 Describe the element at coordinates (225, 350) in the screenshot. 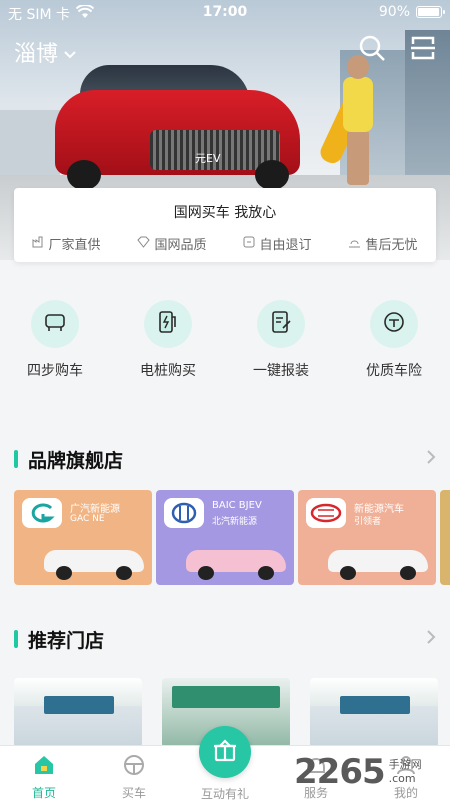

I see `quick-actions: 四步购车 电桩购买 一键报装 优质车险` at that location.